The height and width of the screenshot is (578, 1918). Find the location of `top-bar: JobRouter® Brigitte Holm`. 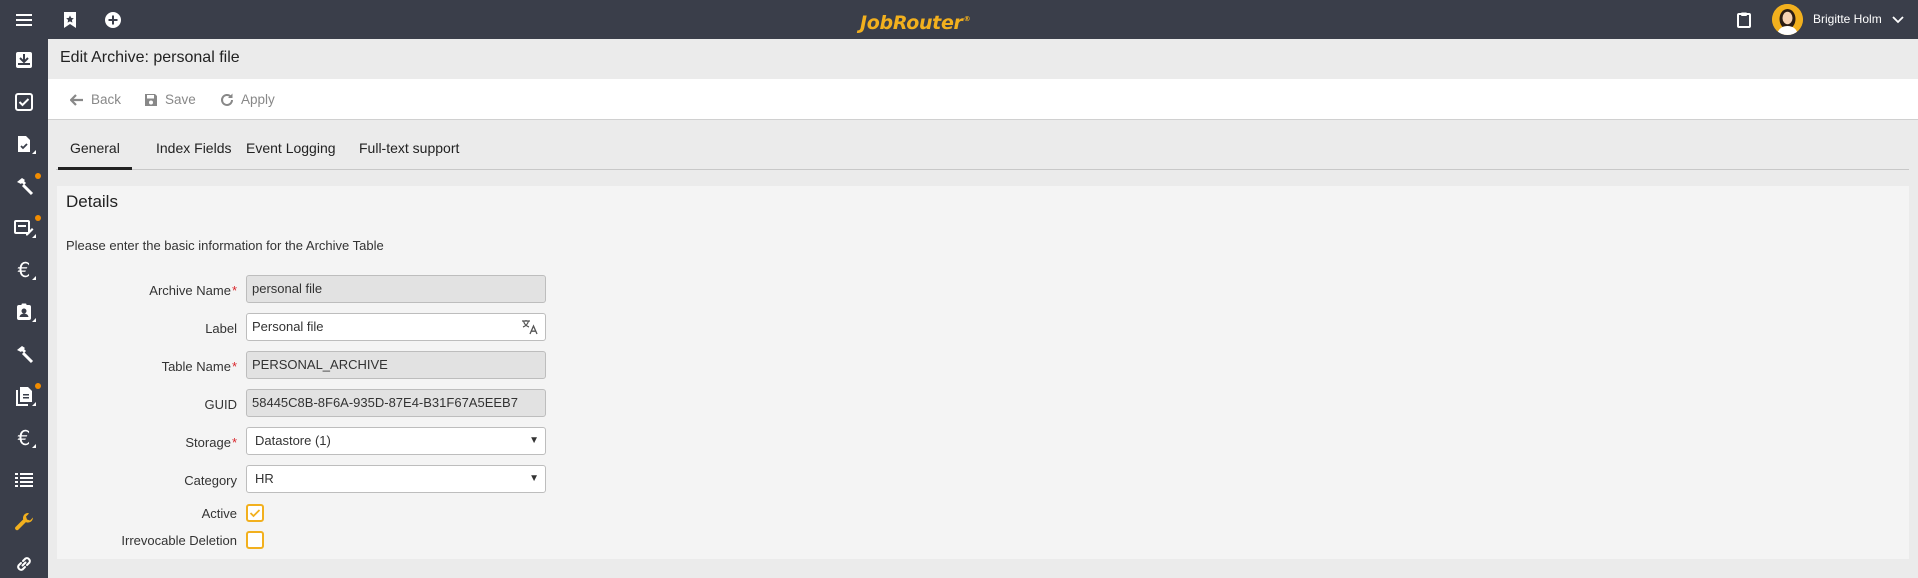

top-bar: JobRouter® Brigitte Holm is located at coordinates (959, 19).